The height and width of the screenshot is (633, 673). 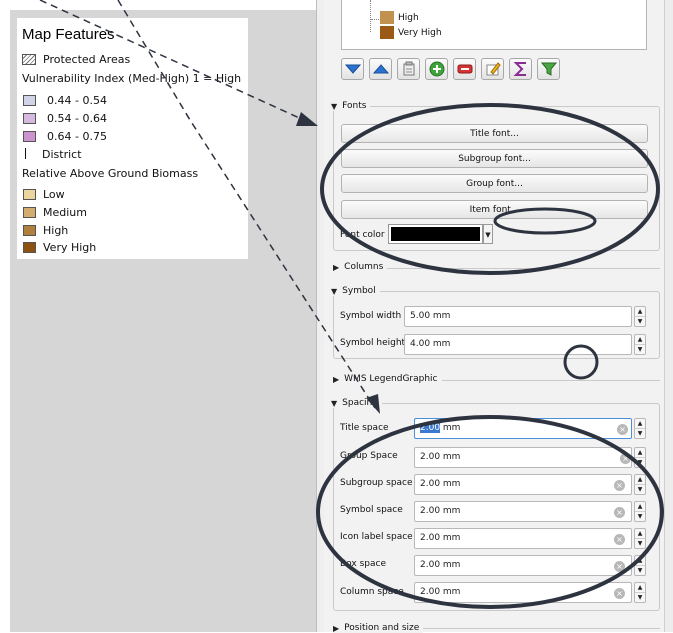 I want to click on add-item-button, so click(x=436, y=69).